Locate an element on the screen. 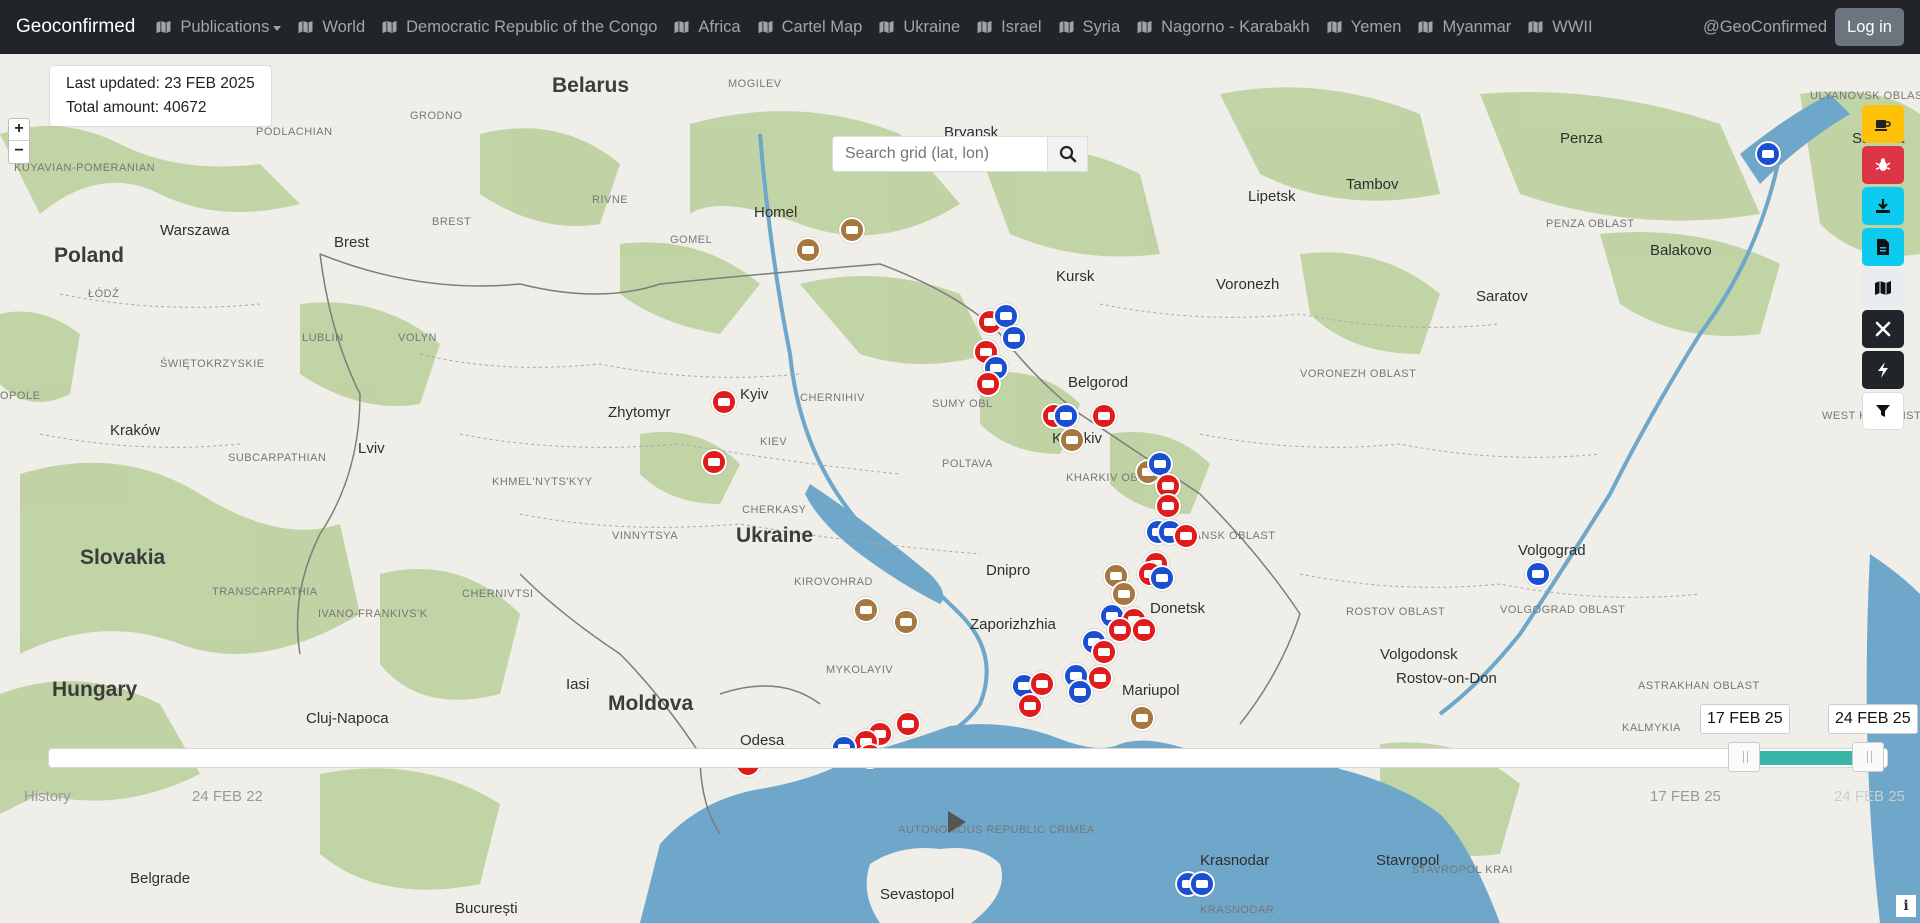 This screenshot has width=1920, height=923. timeline-end-handle is located at coordinates (1868, 757).